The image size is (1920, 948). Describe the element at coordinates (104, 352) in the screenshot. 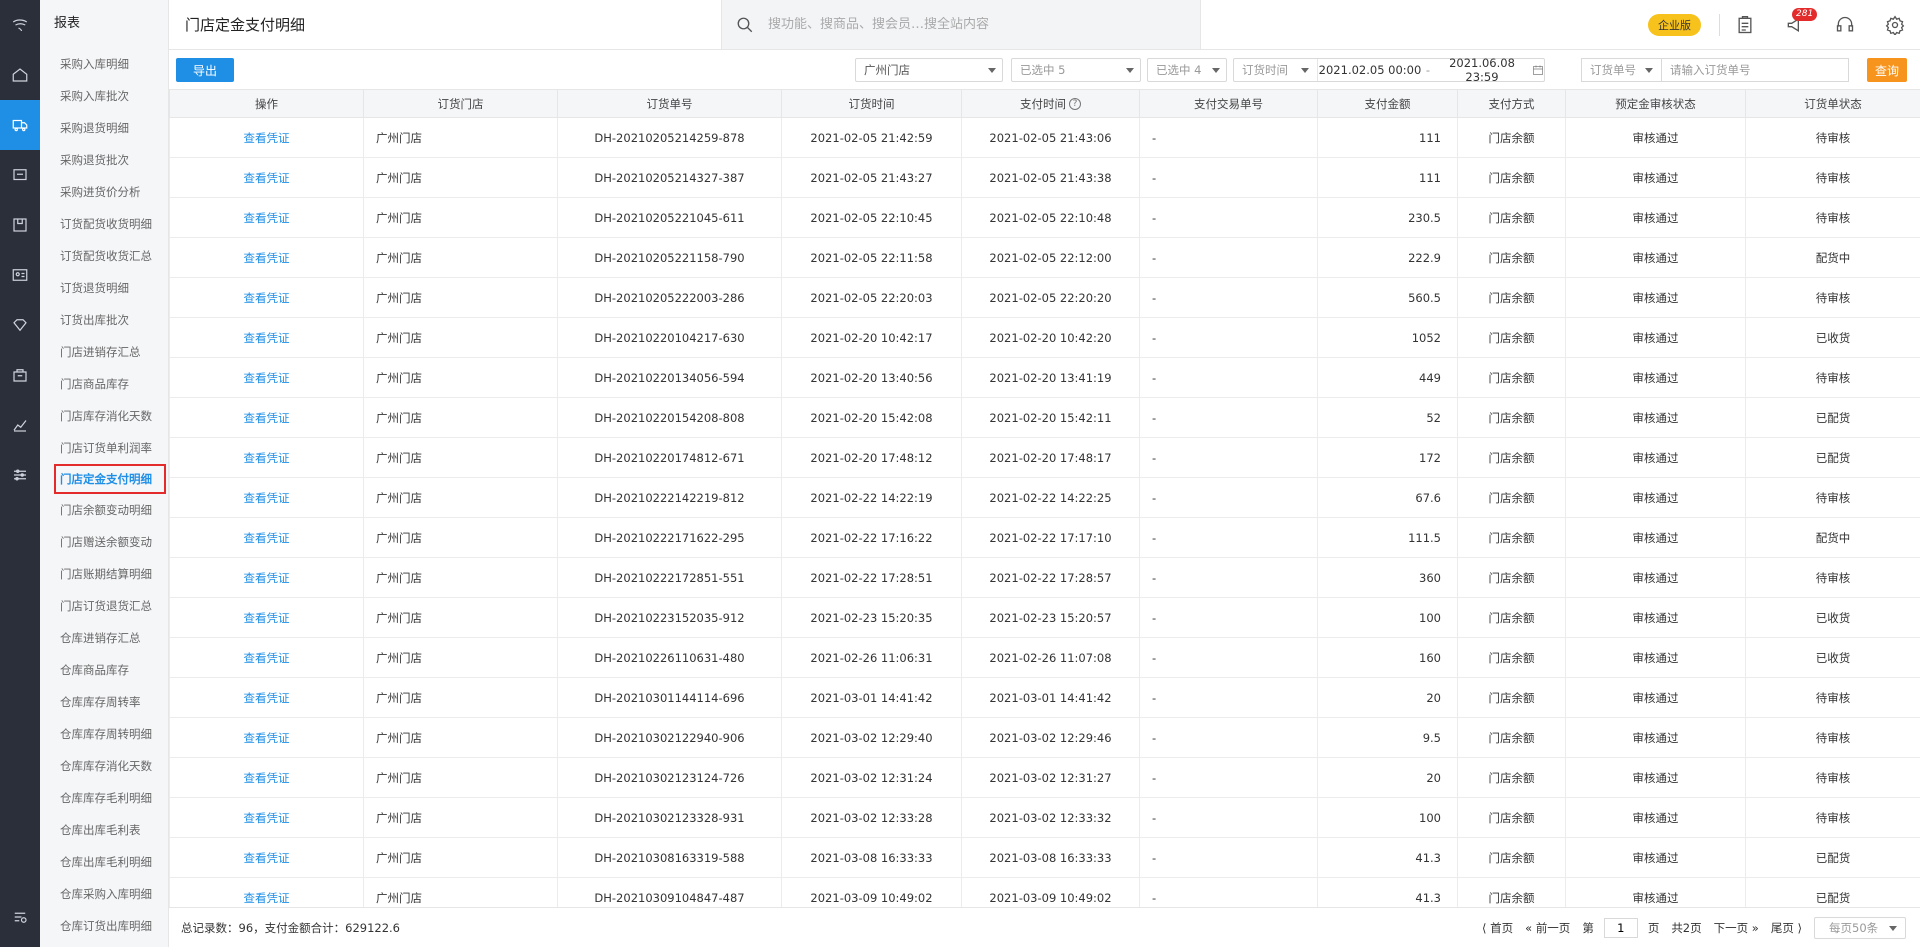

I see `menu-item: 门店进销存汇总` at that location.